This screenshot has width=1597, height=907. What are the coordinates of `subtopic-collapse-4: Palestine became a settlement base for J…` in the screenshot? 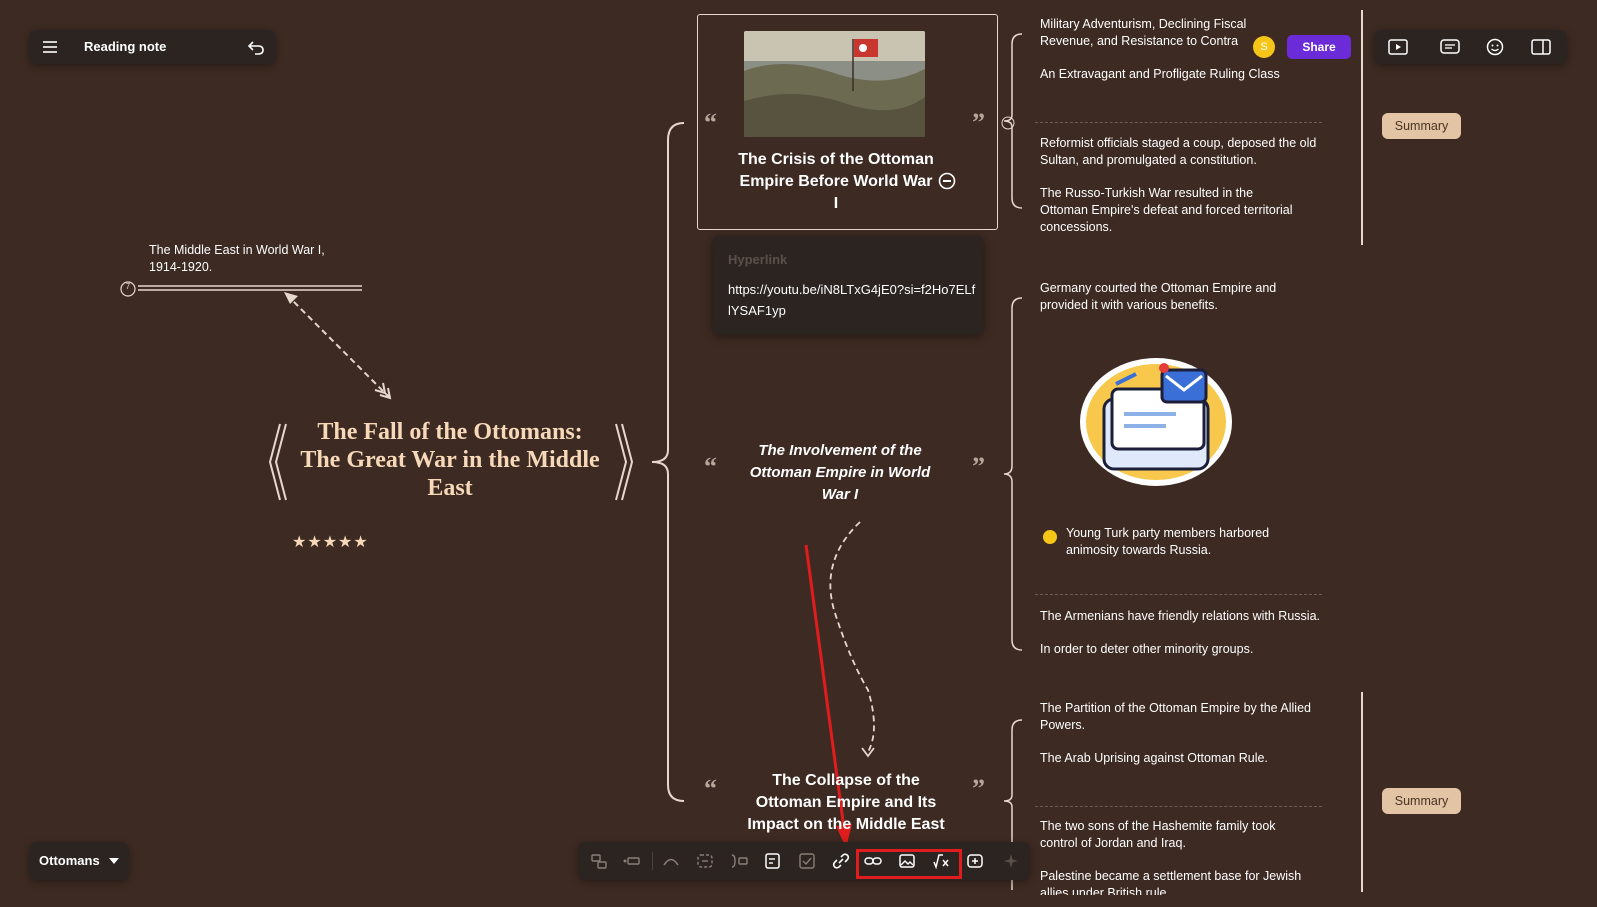 It's located at (1185, 881).